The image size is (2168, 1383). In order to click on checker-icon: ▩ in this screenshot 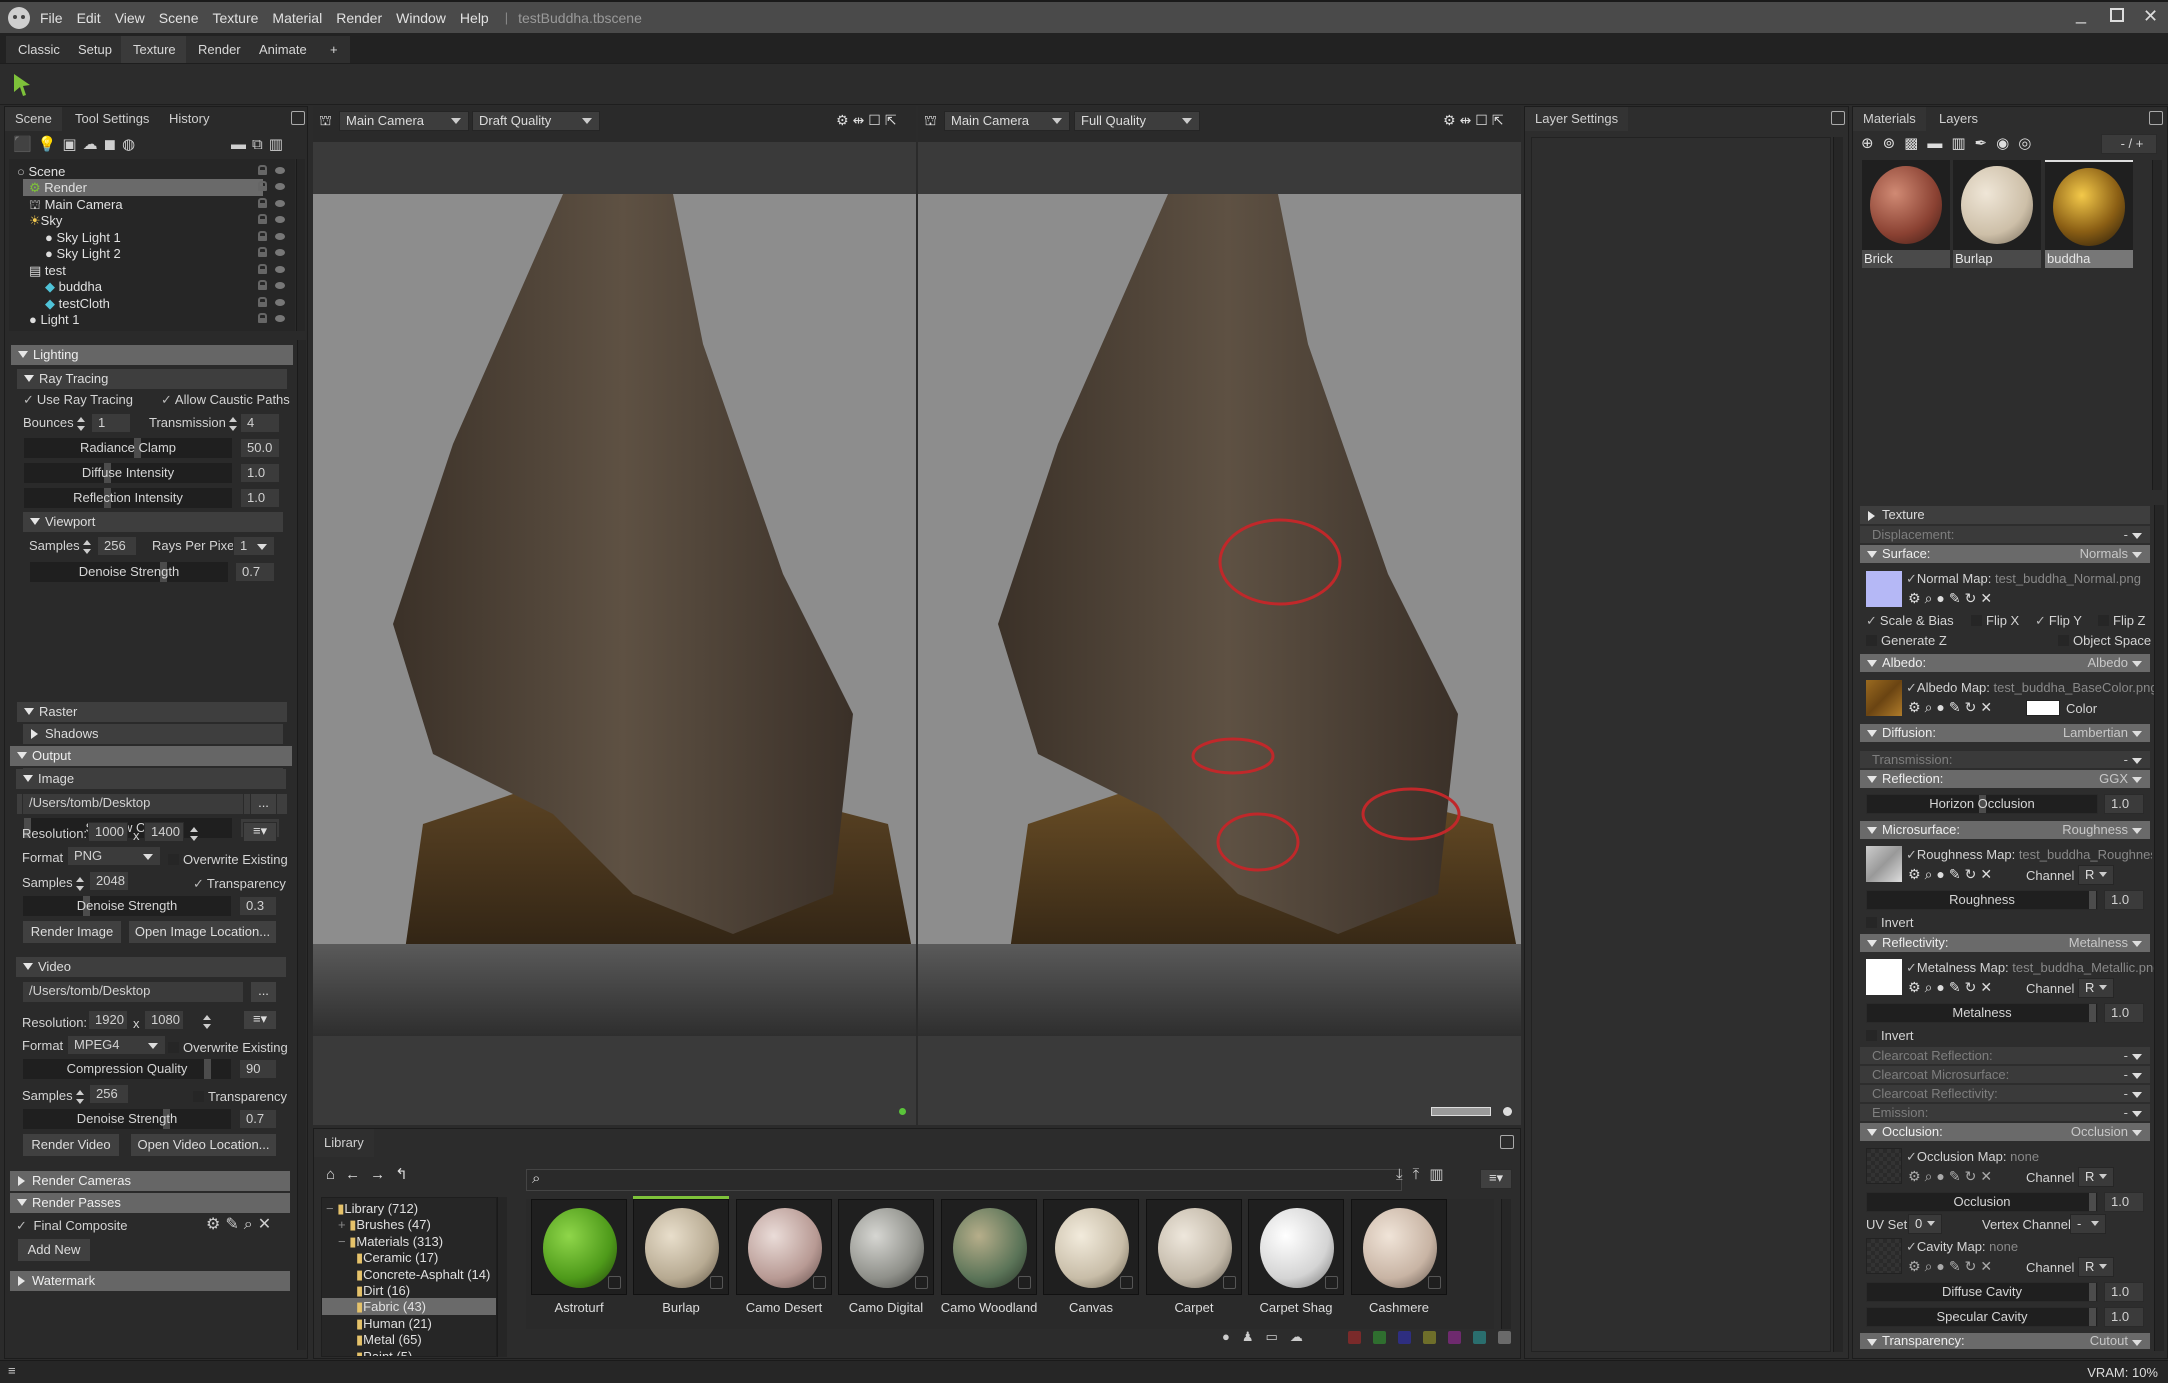, I will do `click(1915, 143)`.